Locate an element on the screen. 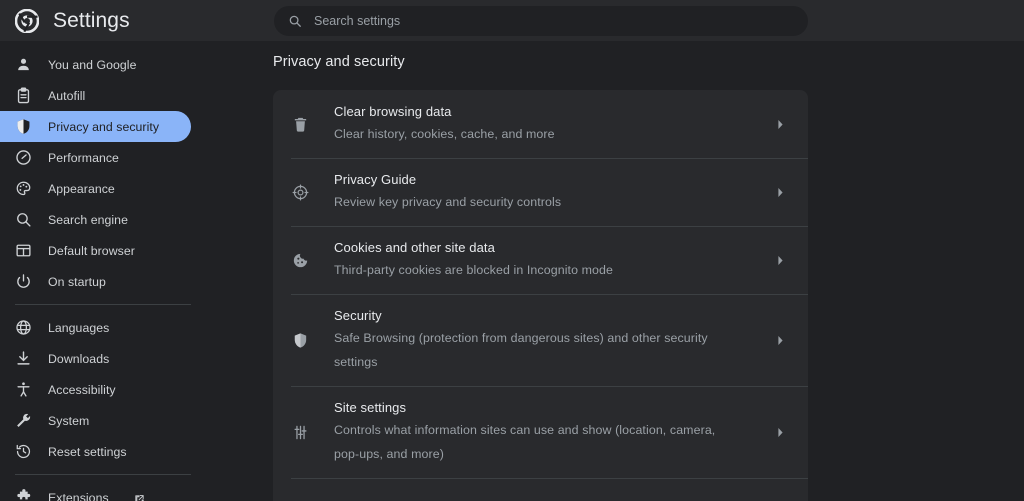 Image resolution: width=1024 pixels, height=501 pixels. accessibility-icon is located at coordinates (23, 389).